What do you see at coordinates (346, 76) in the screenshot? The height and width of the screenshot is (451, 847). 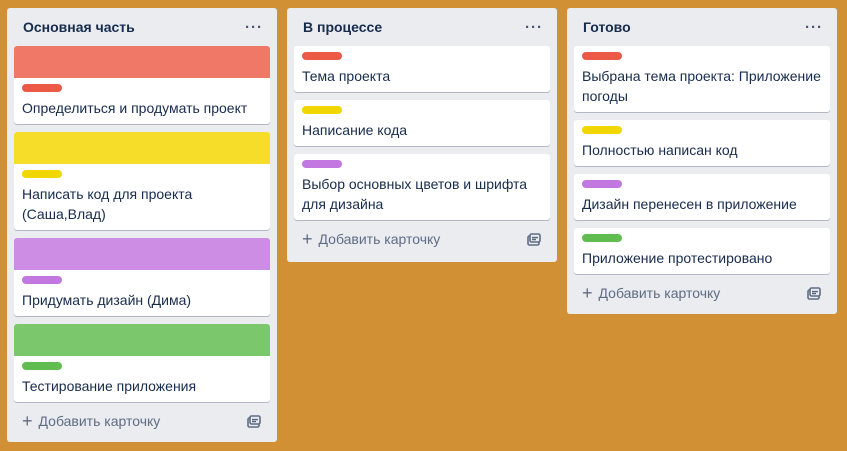 I see `card-title: Тема проекта` at bounding box center [346, 76].